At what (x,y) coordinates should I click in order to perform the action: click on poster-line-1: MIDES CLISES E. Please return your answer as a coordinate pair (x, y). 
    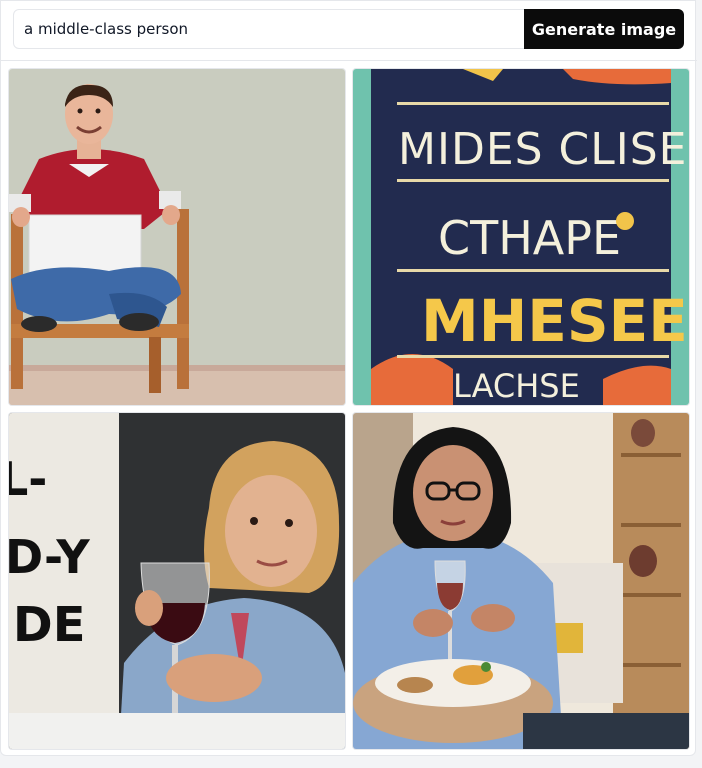
    Looking at the image, I should click on (543, 149).